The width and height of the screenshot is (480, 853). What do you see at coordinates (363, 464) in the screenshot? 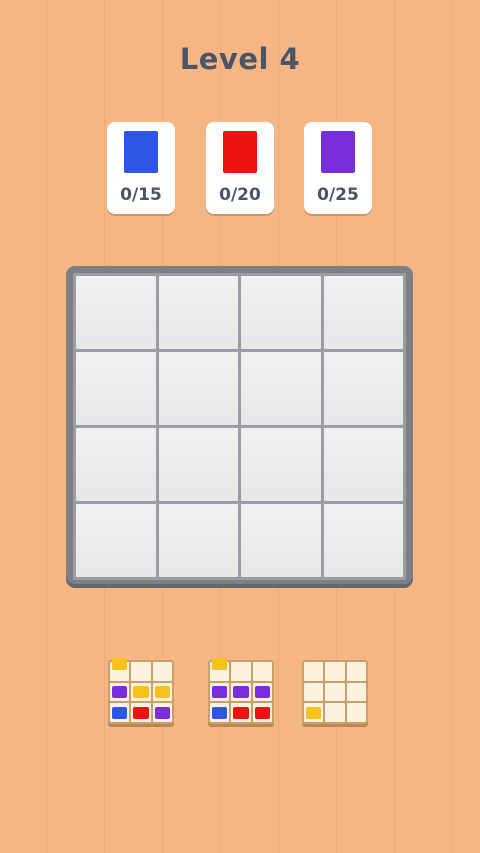
I see `board-cell-r3-c4` at bounding box center [363, 464].